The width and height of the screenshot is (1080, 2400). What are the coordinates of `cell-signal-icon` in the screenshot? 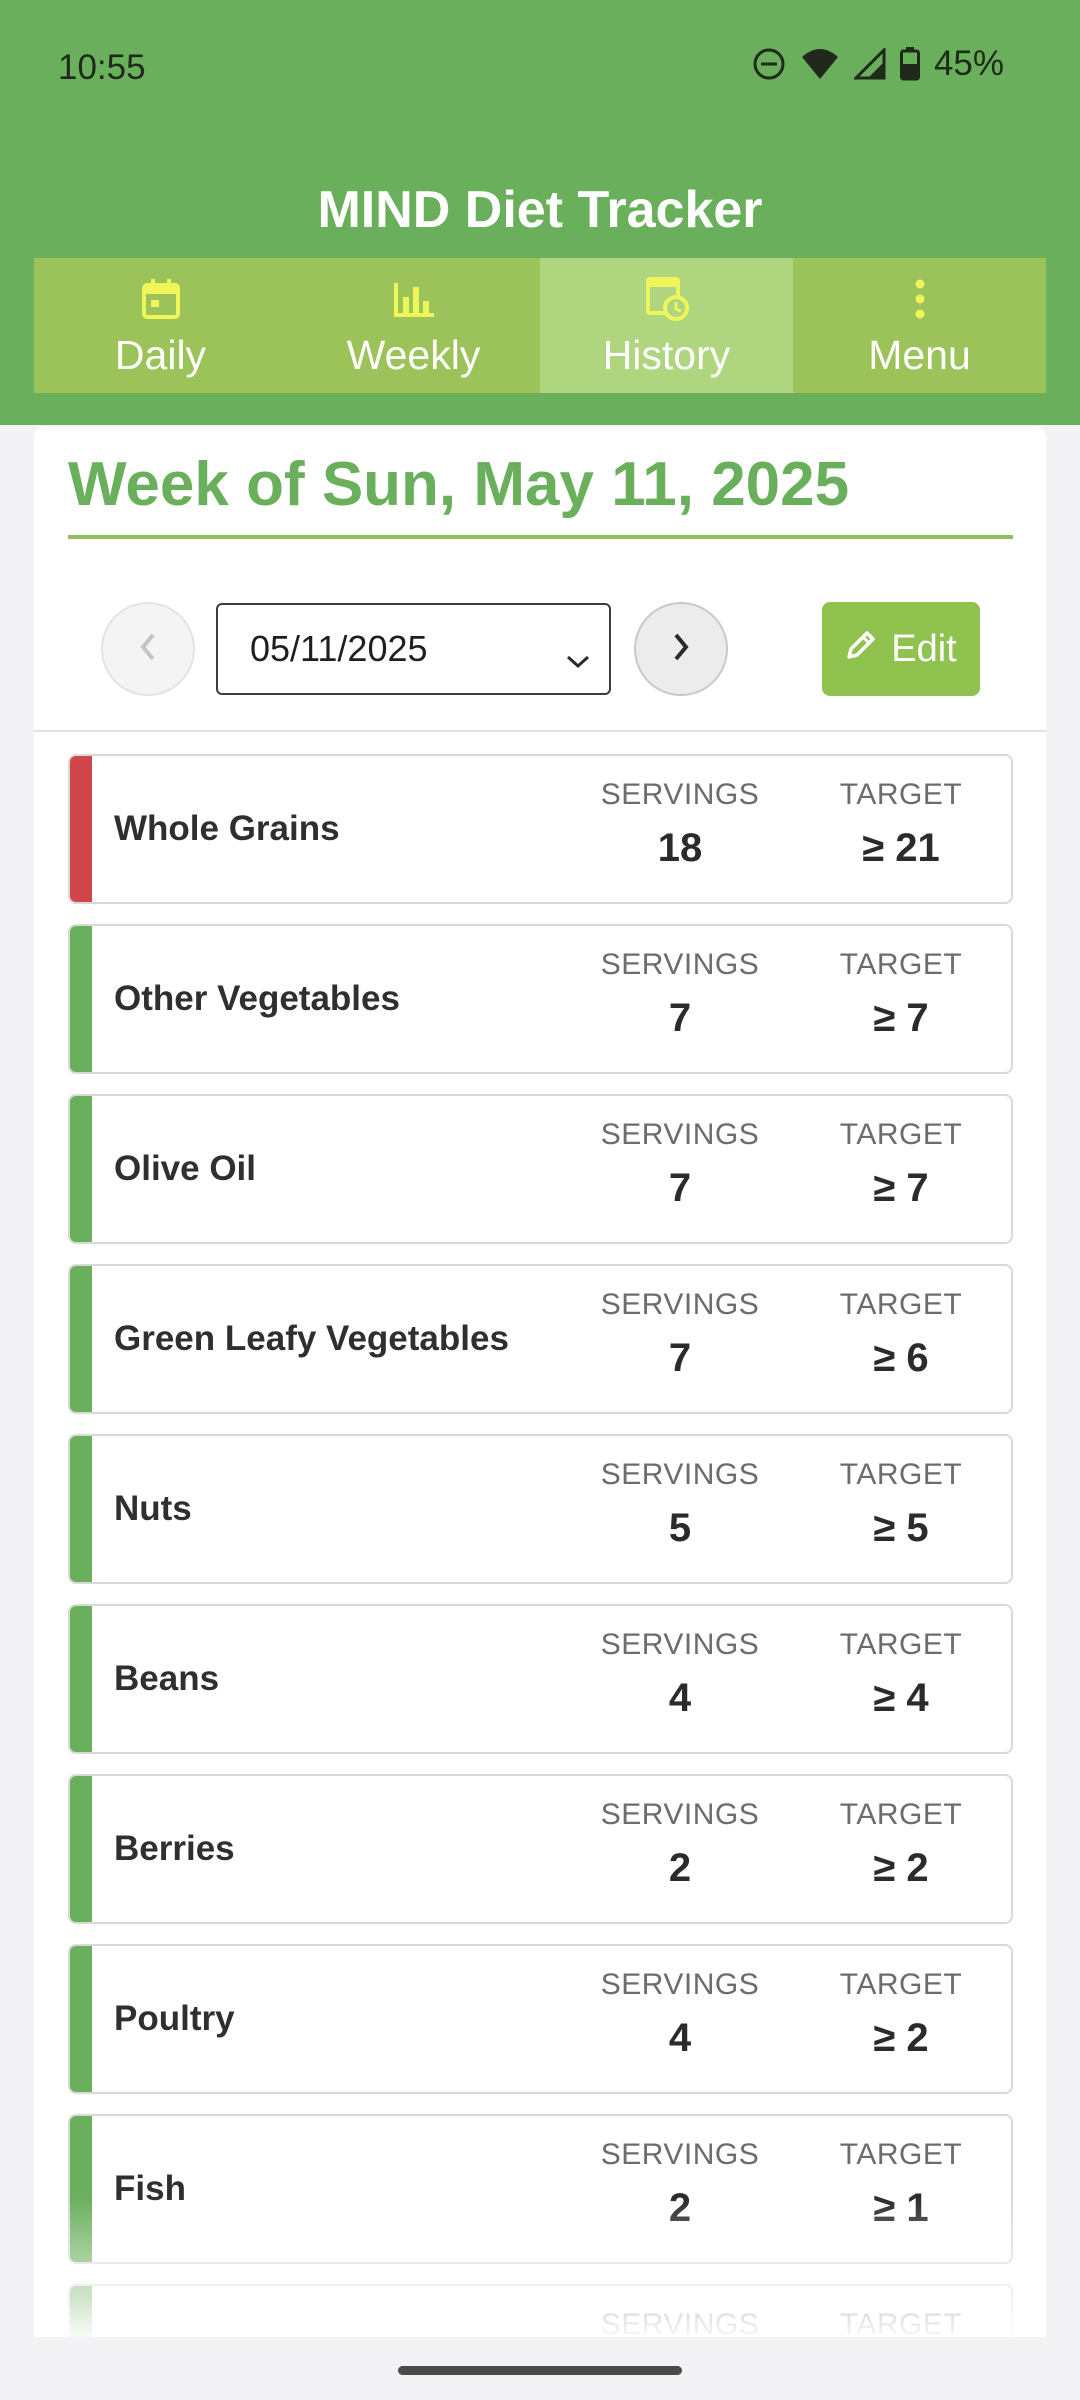 It's located at (869, 64).